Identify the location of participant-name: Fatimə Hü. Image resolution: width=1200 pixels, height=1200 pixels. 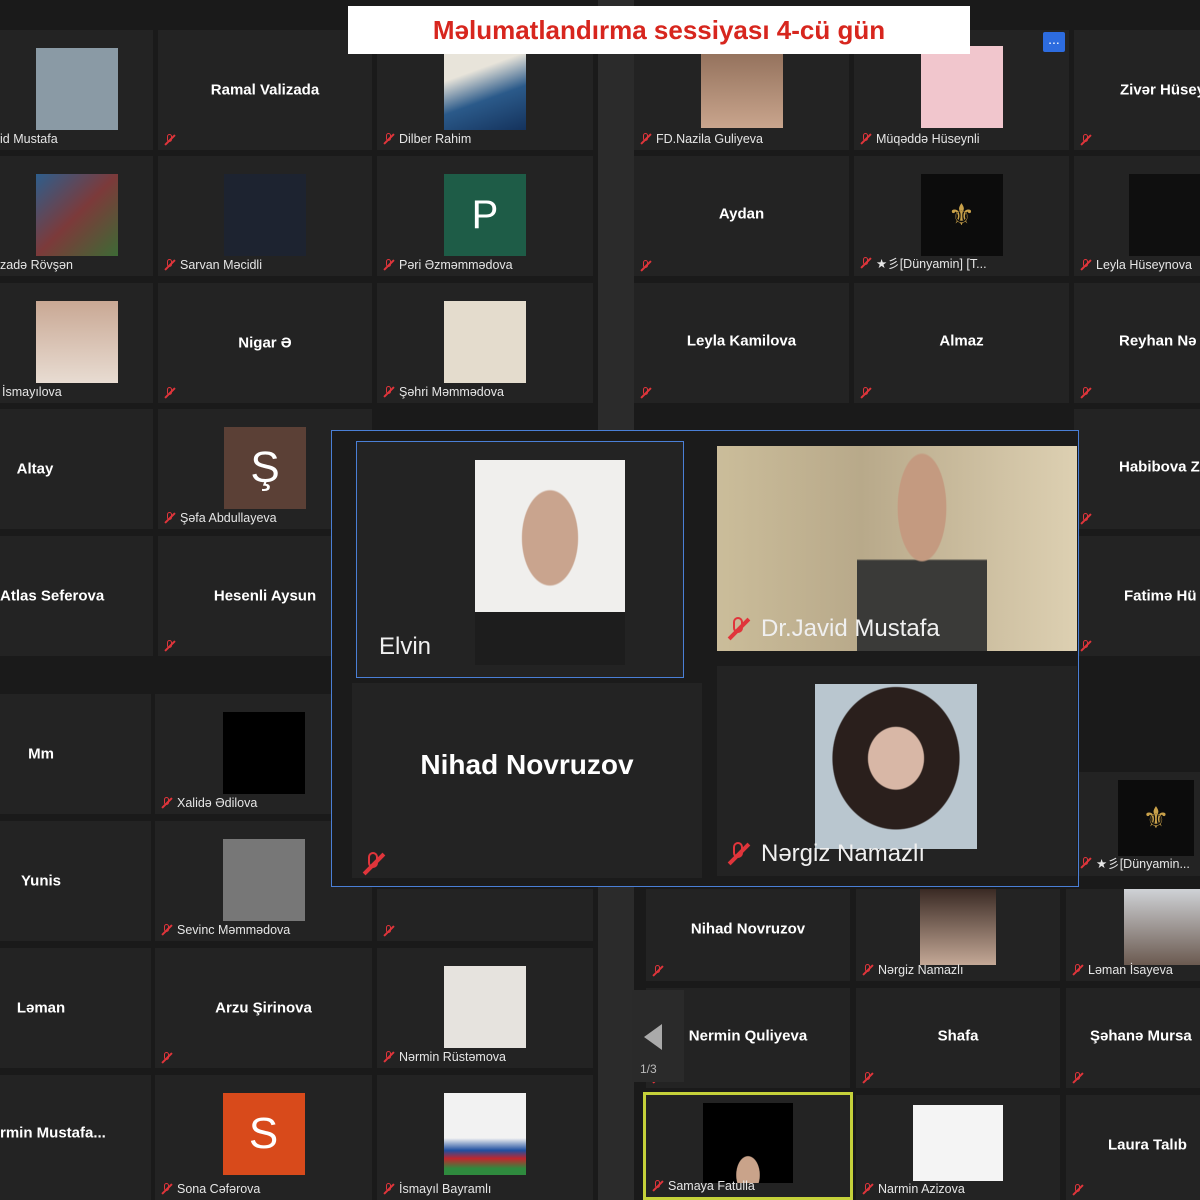
(1160, 596).